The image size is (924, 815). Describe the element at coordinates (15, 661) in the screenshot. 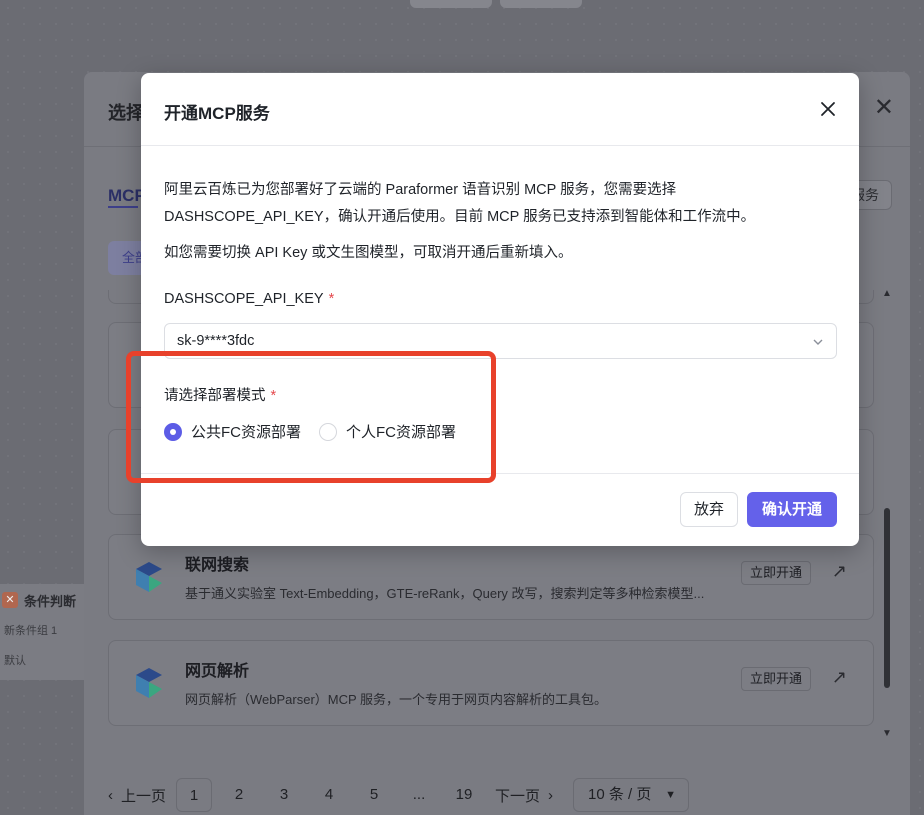

I see `condition-node-default: 默认` at that location.